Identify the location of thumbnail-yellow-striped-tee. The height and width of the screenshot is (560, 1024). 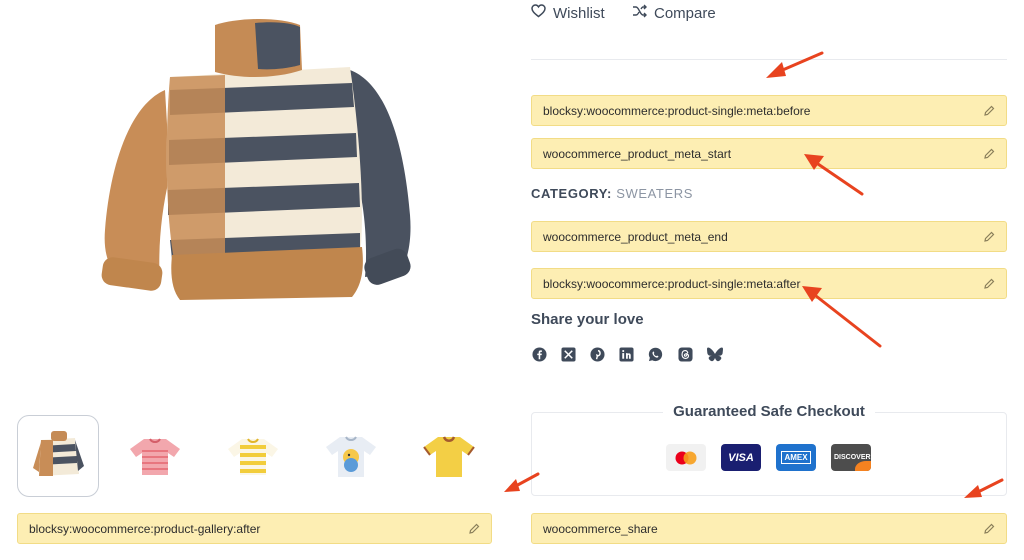
(253, 456).